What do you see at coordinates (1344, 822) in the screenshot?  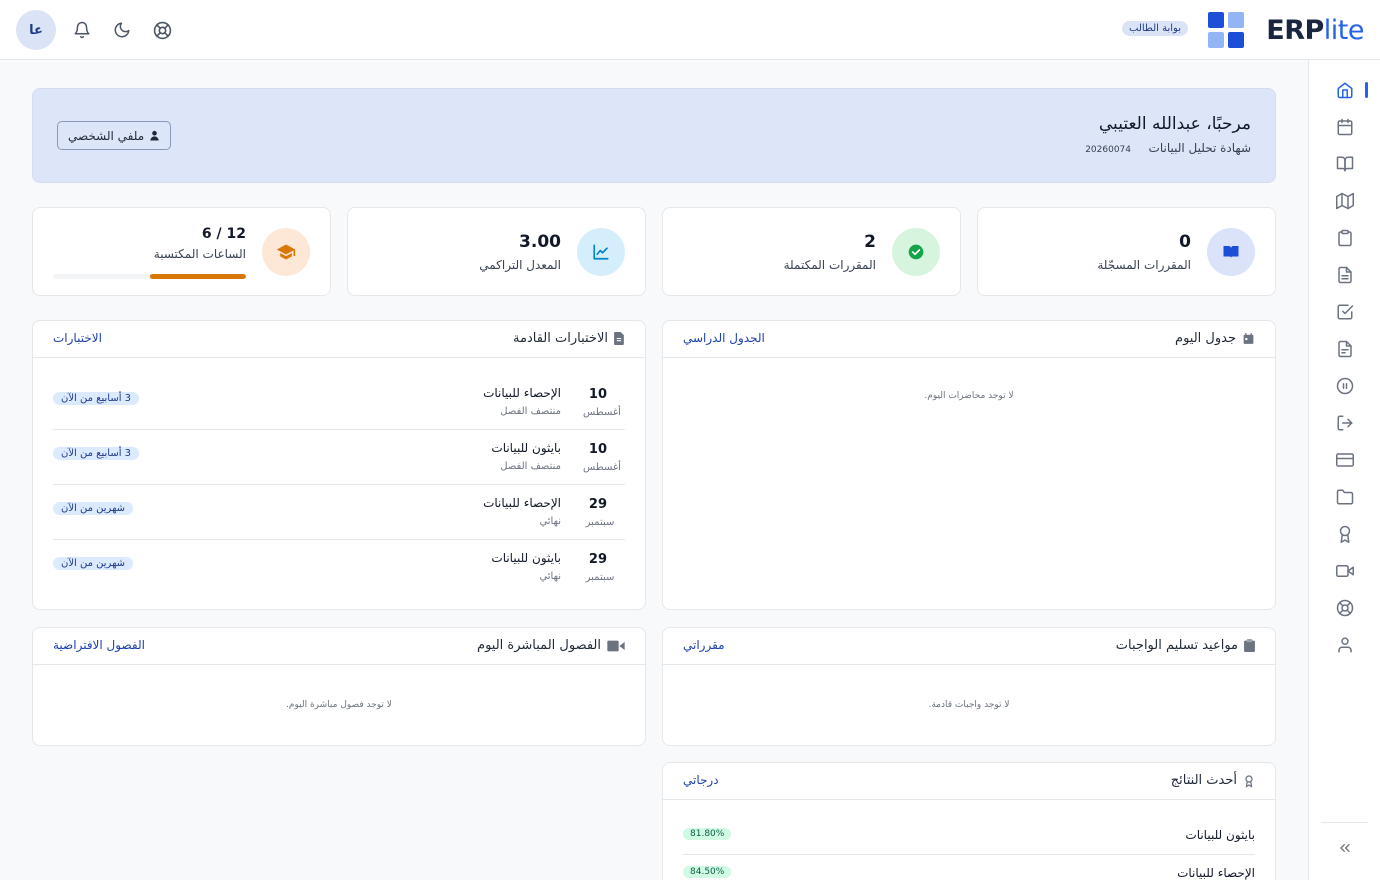 I see `sidebar-divider` at bounding box center [1344, 822].